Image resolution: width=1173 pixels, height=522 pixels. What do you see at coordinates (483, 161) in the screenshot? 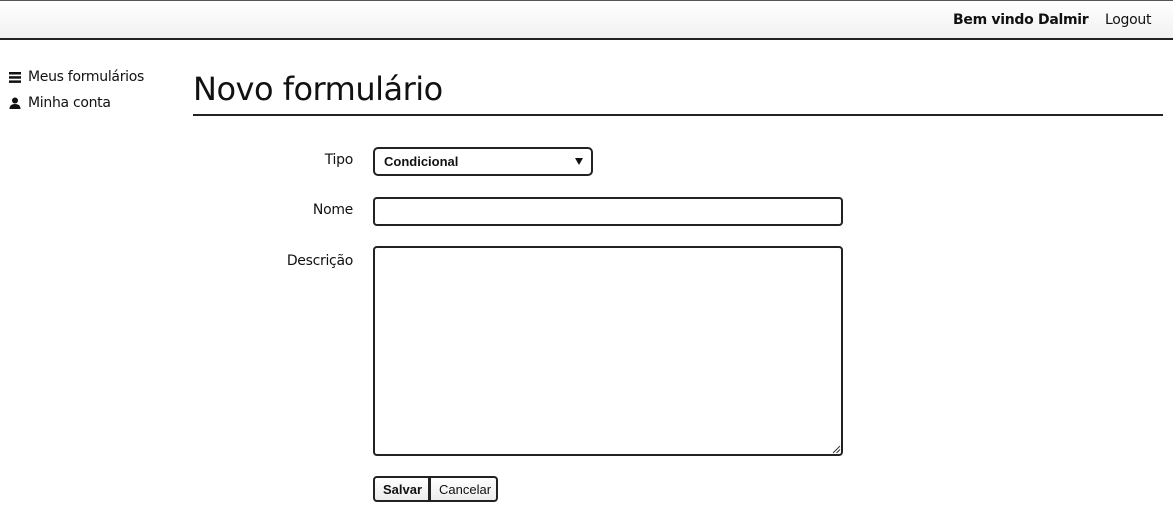
I see `tipo-select: Condicional` at bounding box center [483, 161].